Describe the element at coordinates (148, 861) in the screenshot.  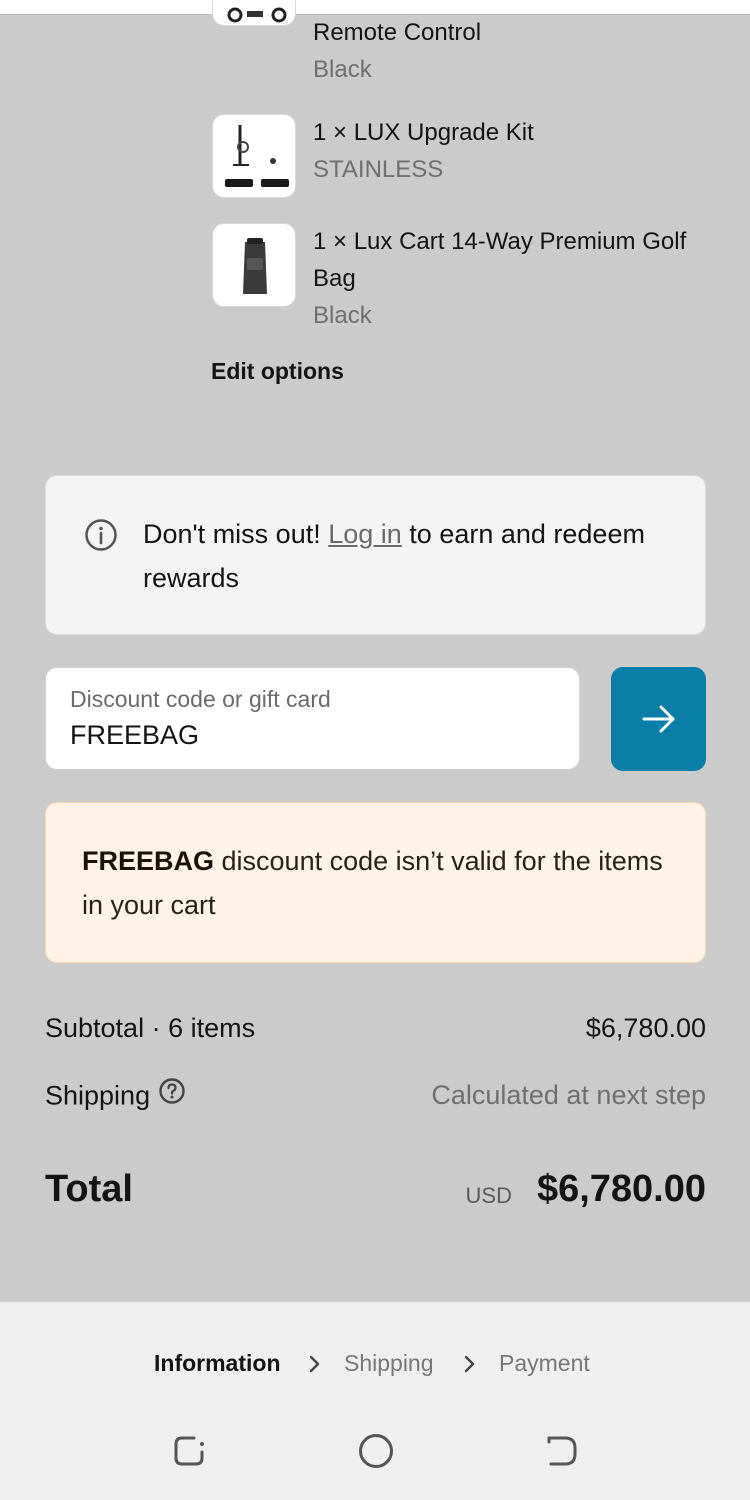
I see `warning-code: FREEBAG` at that location.